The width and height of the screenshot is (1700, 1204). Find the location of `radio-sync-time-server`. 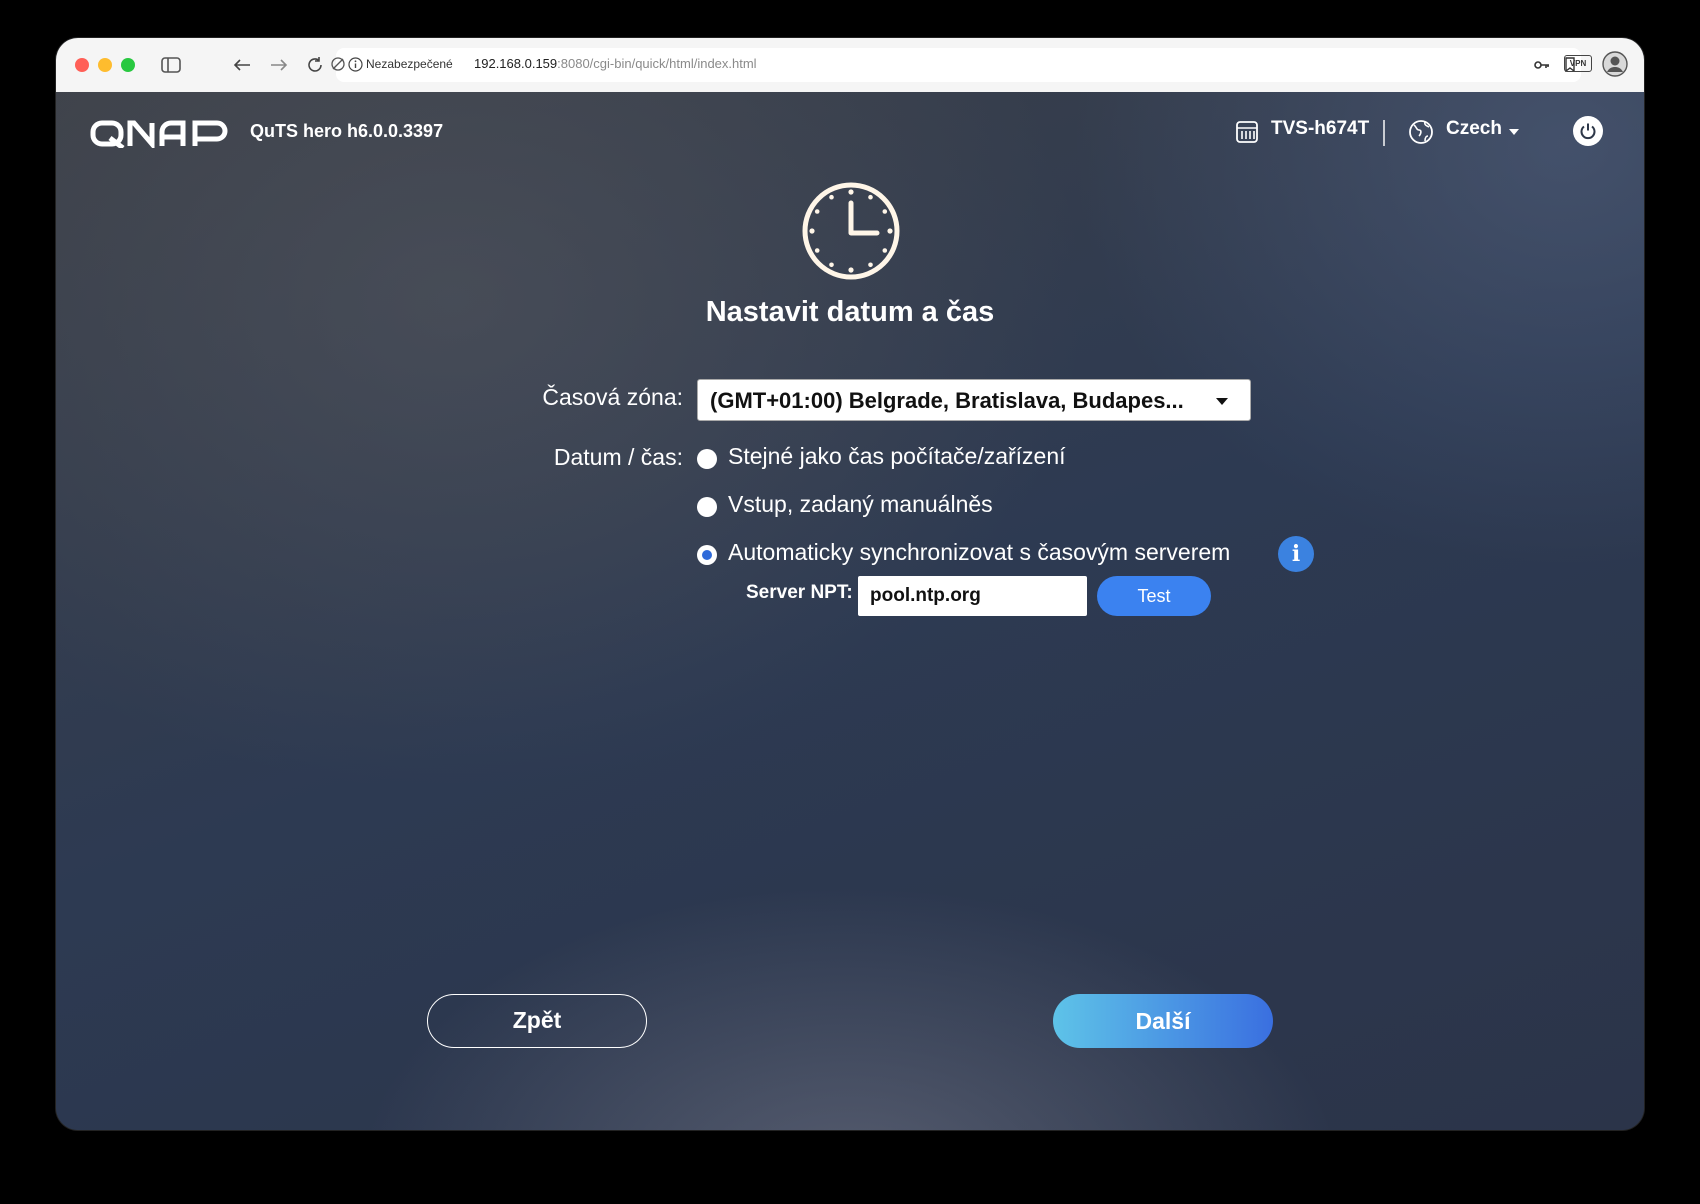

radio-sync-time-server is located at coordinates (707, 555).